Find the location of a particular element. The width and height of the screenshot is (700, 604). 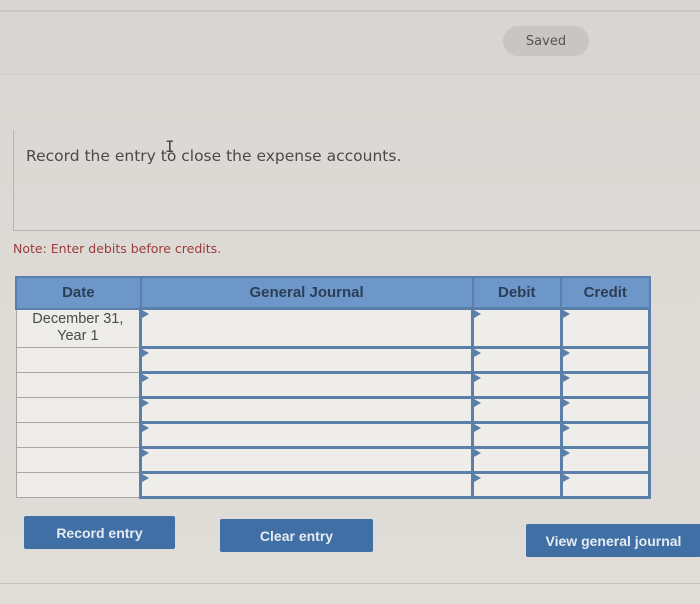

record-entry-button: Record entry is located at coordinates (99, 532).